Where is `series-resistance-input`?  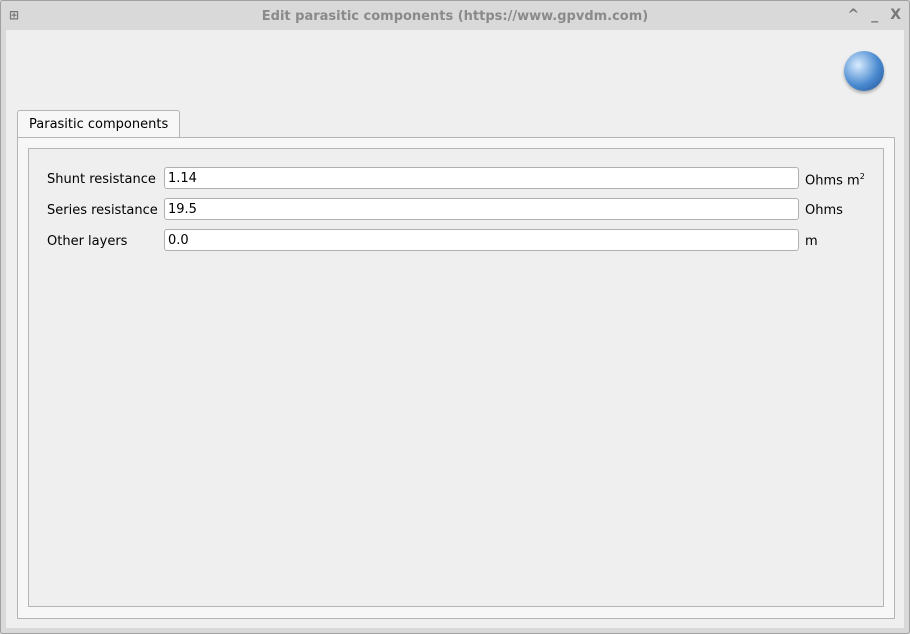 series-resistance-input is located at coordinates (481, 209).